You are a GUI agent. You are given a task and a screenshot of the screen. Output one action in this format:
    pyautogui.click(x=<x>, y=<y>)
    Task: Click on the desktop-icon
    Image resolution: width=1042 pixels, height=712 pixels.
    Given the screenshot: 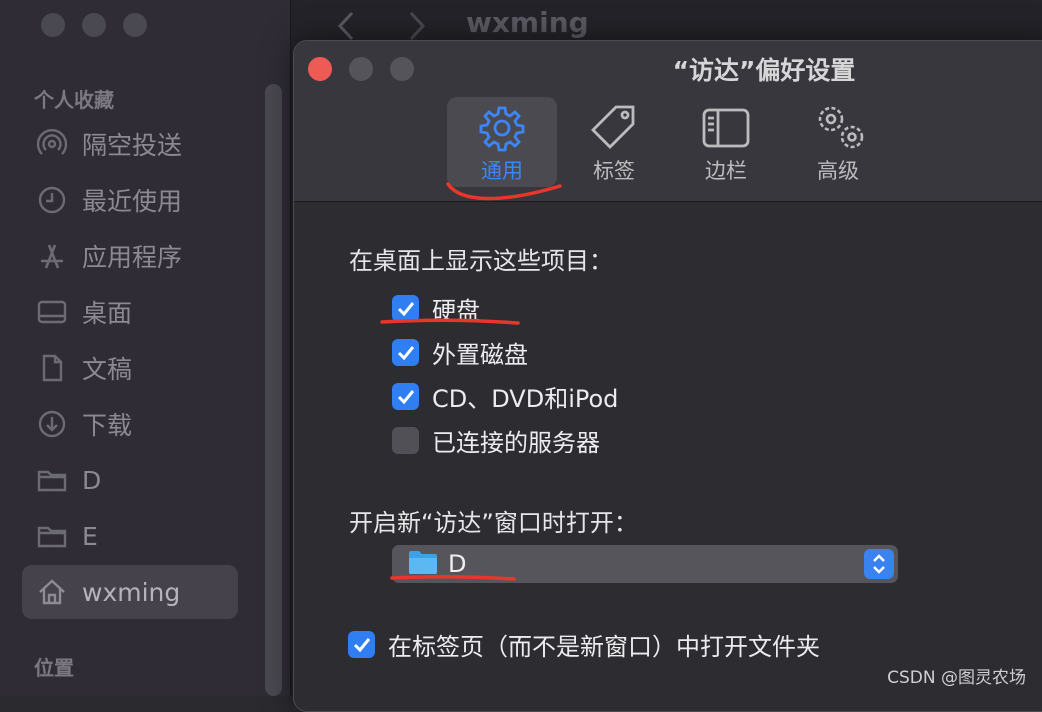 What is the action you would take?
    pyautogui.click(x=52, y=312)
    